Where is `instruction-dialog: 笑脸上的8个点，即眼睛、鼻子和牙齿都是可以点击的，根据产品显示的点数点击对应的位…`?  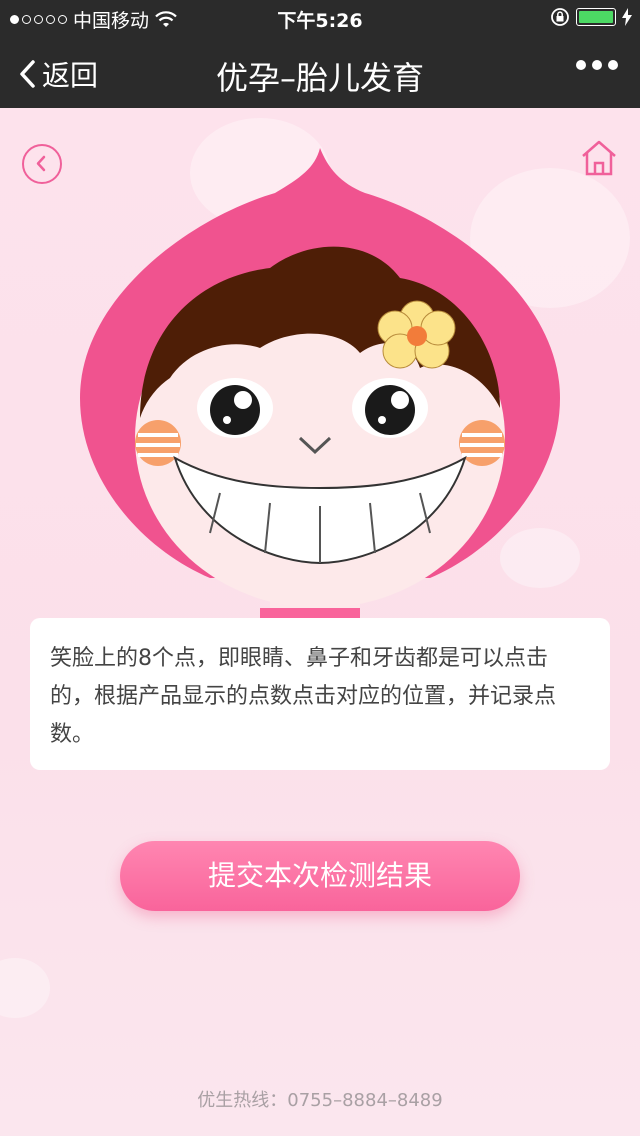
instruction-dialog: 笑脸上的8个点，即眼睛、鼻子和牙齿都是可以点击的，根据产品显示的点数点击对应的位… is located at coordinates (320, 694).